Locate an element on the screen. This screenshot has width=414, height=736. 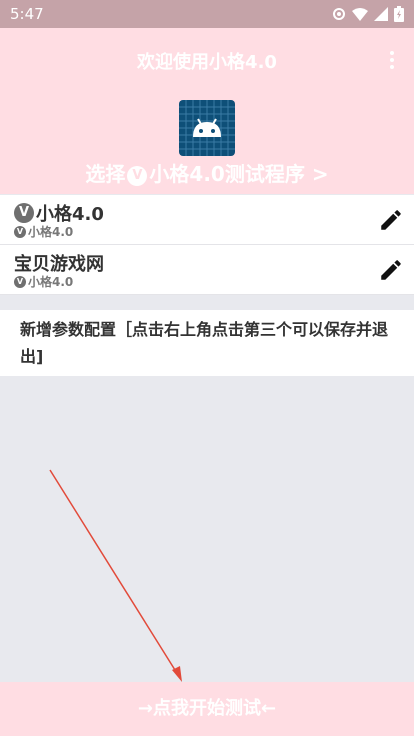
start-test-button: →点我开始测试← is located at coordinates (207, 709).